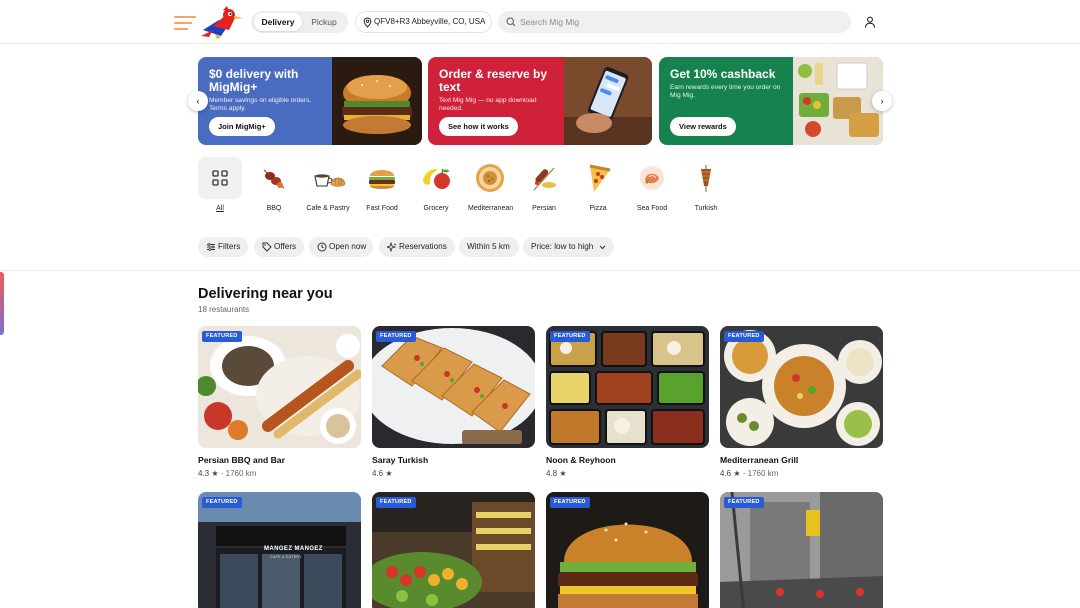 The width and height of the screenshot is (1080, 608). Describe the element at coordinates (224, 309) in the screenshot. I see `restaurant-count: 18 restaurants` at that location.